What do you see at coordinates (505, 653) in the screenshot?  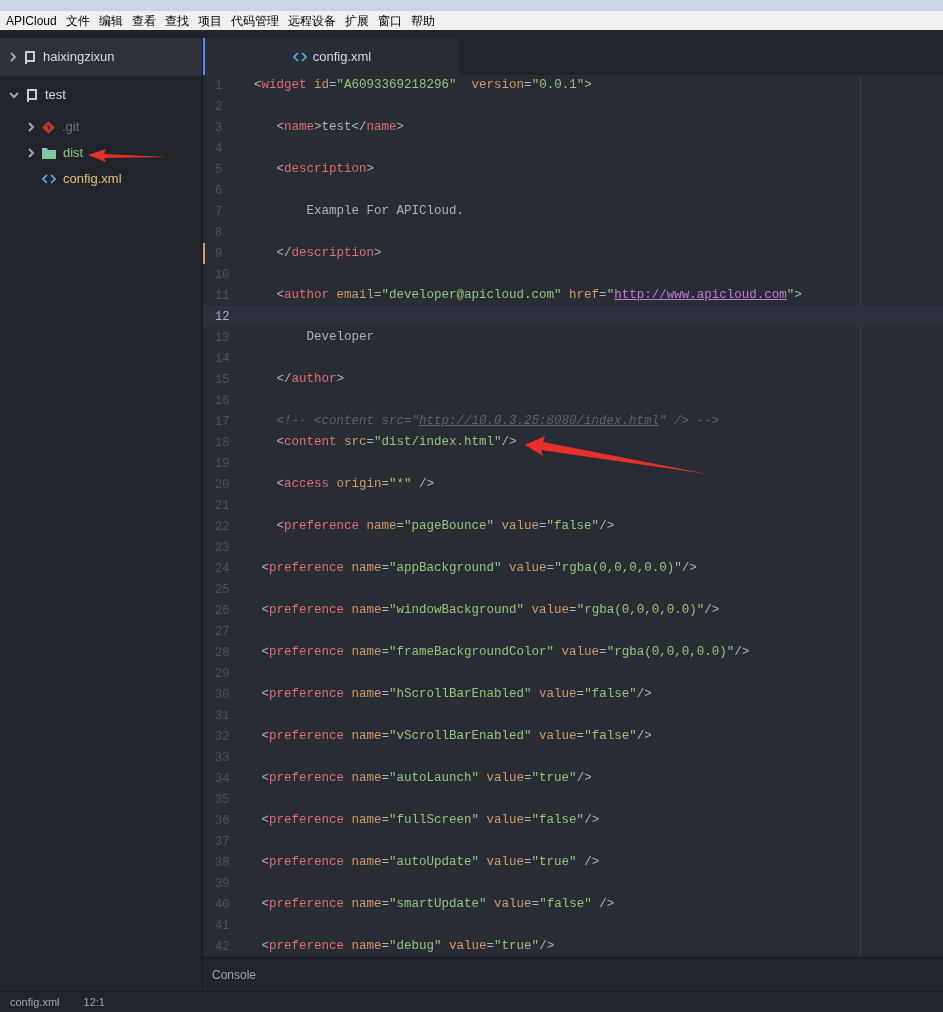 I see `code-line: <preference name="frameBackgroundColor" value="rgba(0,0,0,0.0)"/>` at bounding box center [505, 653].